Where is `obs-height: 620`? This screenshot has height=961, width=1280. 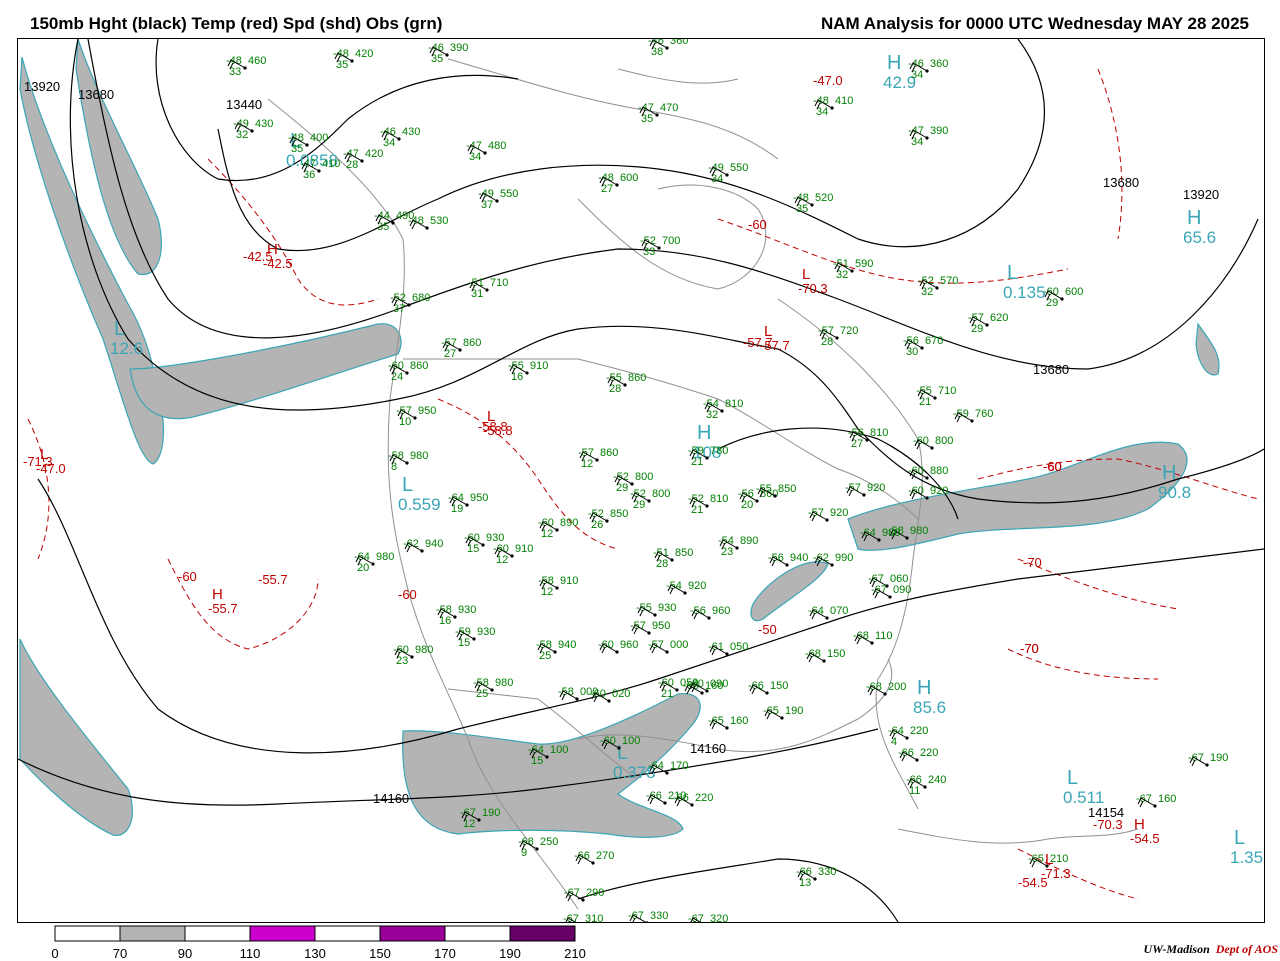
obs-height: 620 is located at coordinates (999, 318).